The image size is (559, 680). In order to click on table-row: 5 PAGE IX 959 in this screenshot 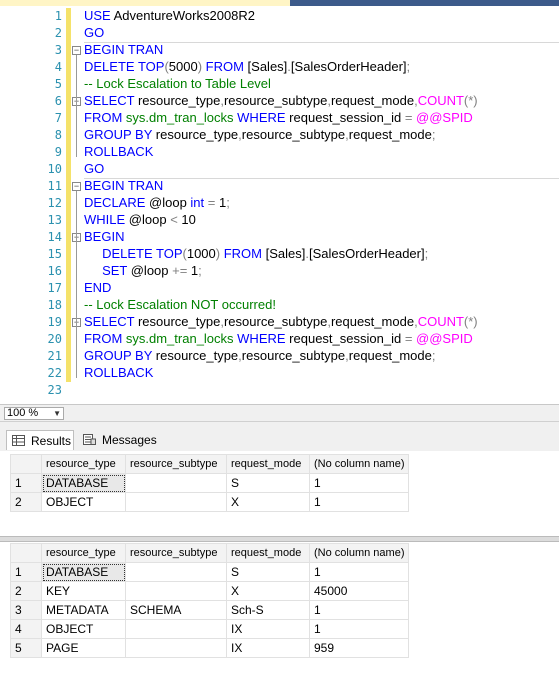, I will do `click(210, 648)`.